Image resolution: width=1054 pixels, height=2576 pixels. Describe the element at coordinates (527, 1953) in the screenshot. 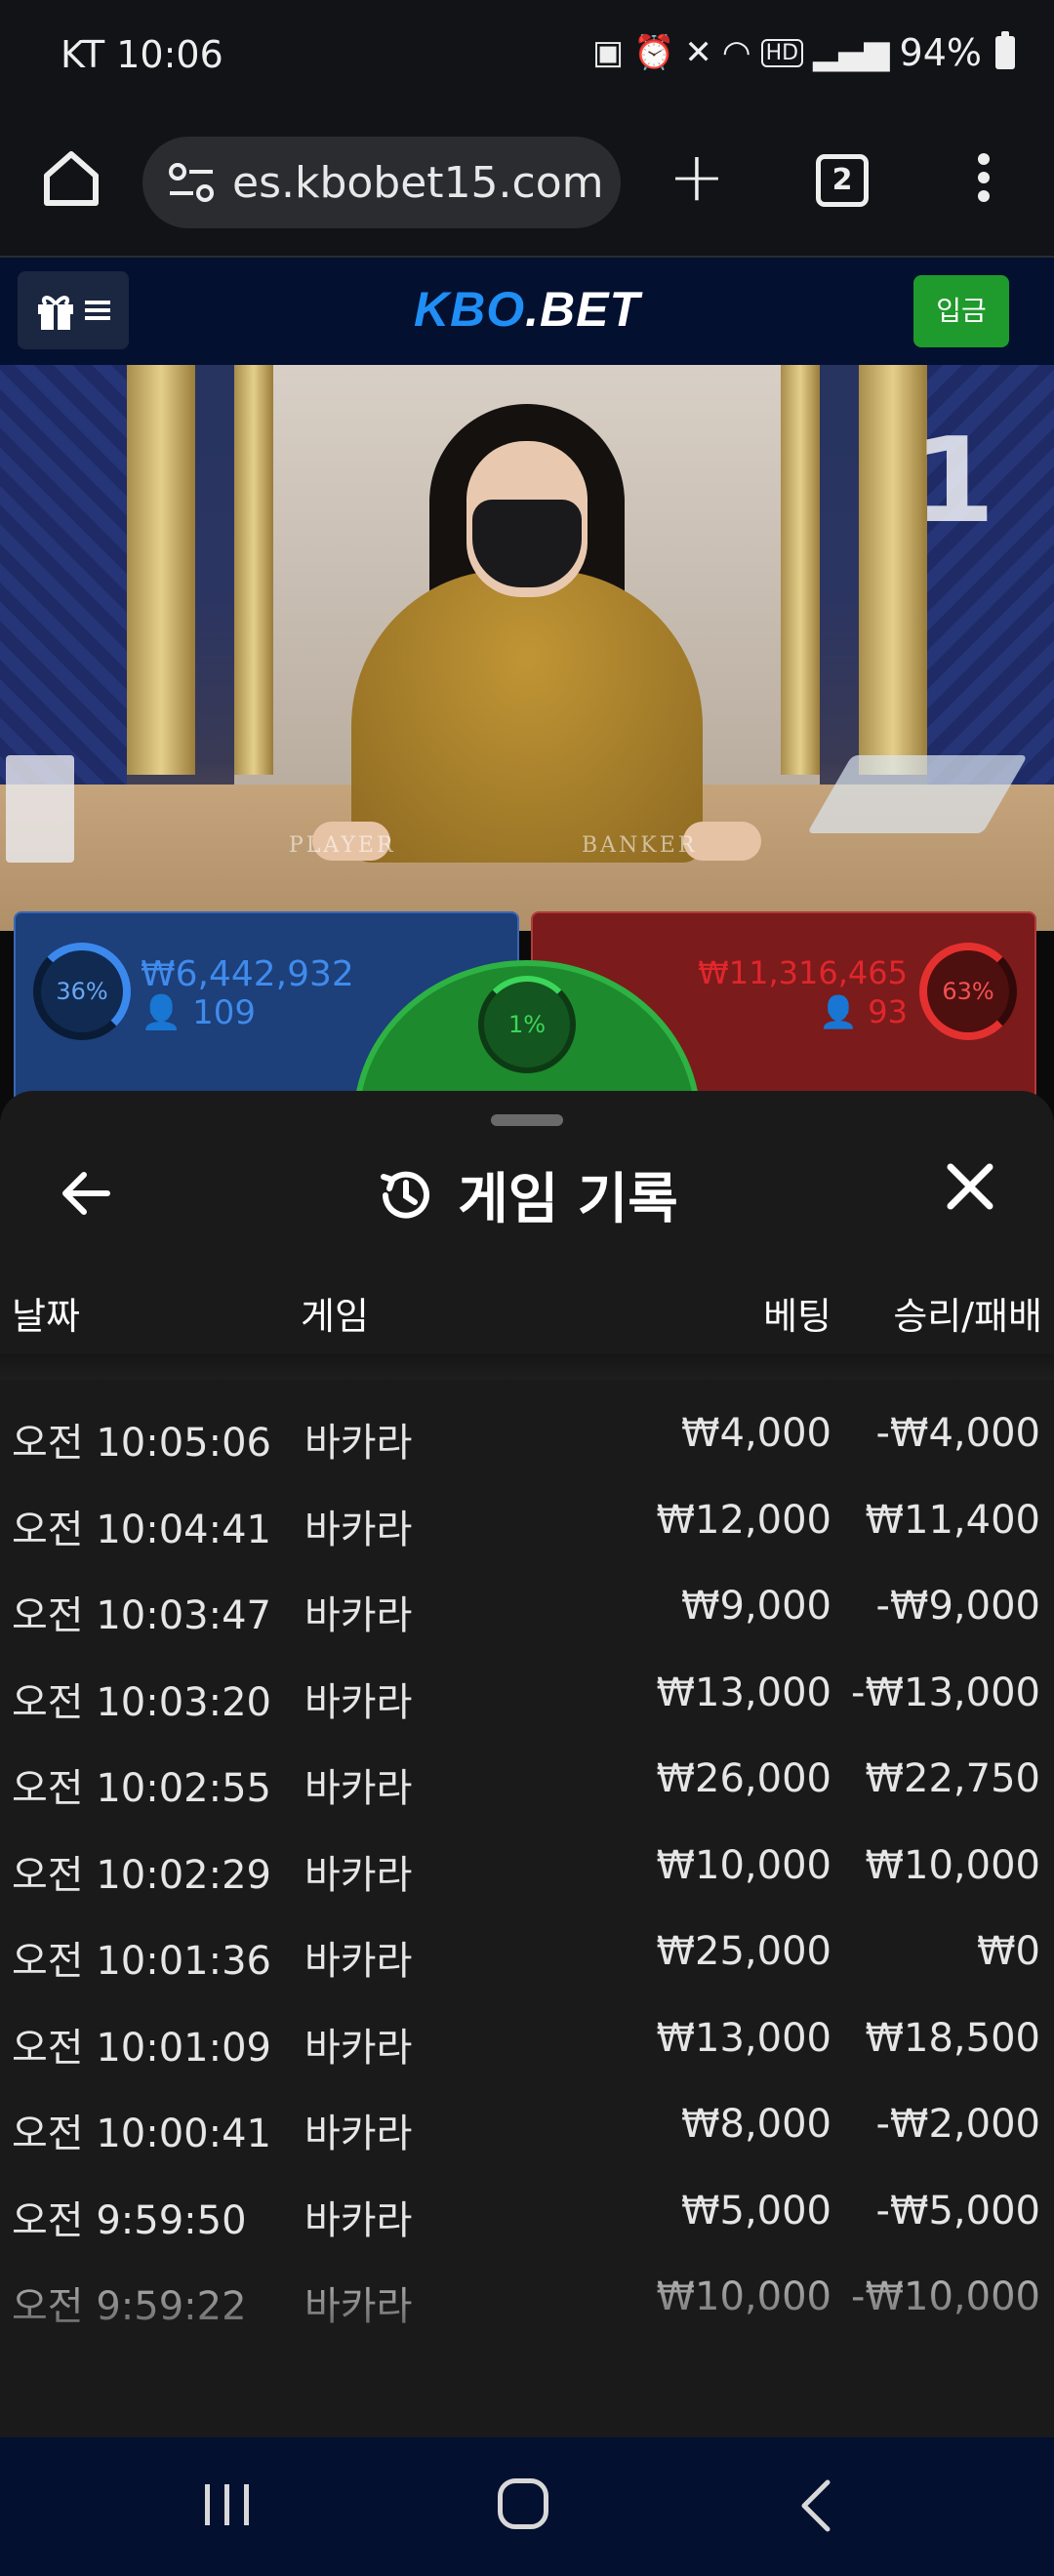

I see `table-row: 오전 10:01:36 바카라 ₩25,000 ₩0` at that location.